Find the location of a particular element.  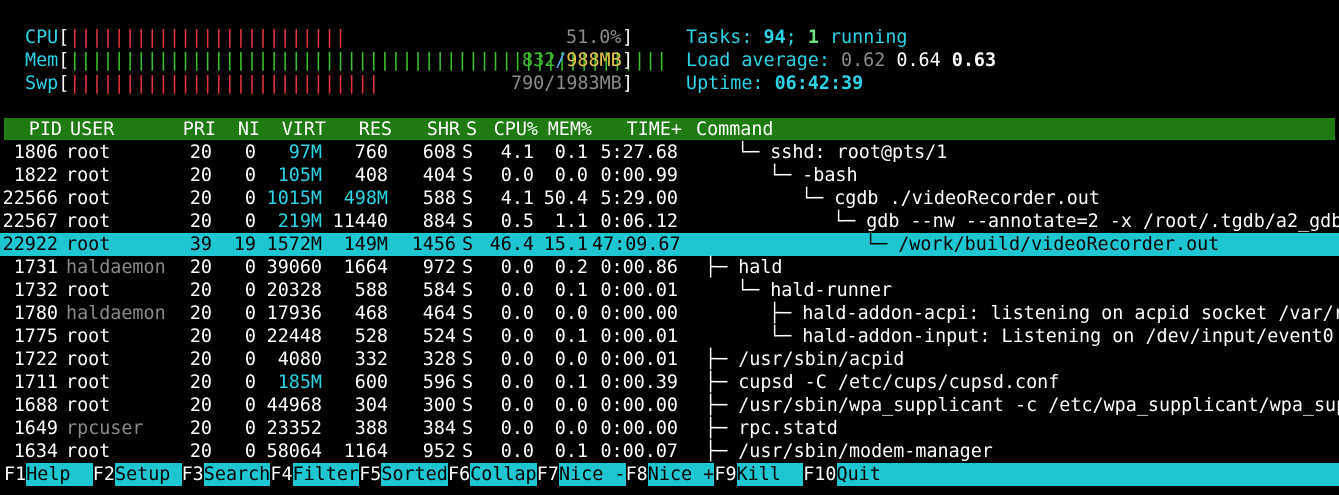

col-ni: NI is located at coordinates (242, 129).